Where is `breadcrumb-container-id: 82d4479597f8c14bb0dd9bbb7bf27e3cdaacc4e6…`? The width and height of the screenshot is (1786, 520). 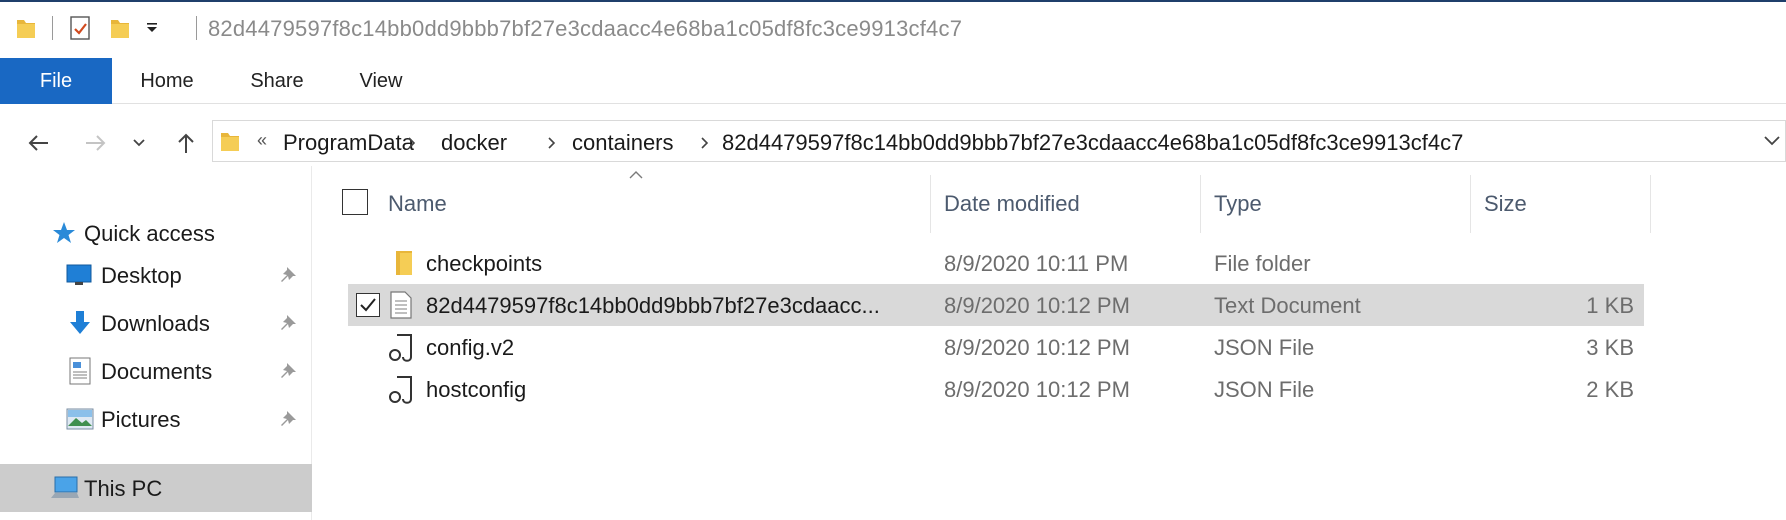 breadcrumb-container-id: 82d4479597f8c14bb0dd9bbb7bf27e3cdaacc4e6… is located at coordinates (1092, 143).